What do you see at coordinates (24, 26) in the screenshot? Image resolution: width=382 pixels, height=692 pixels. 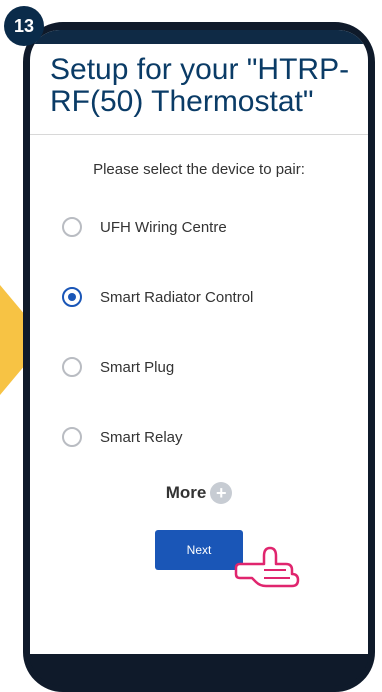 I see `step-number-badge: 13` at bounding box center [24, 26].